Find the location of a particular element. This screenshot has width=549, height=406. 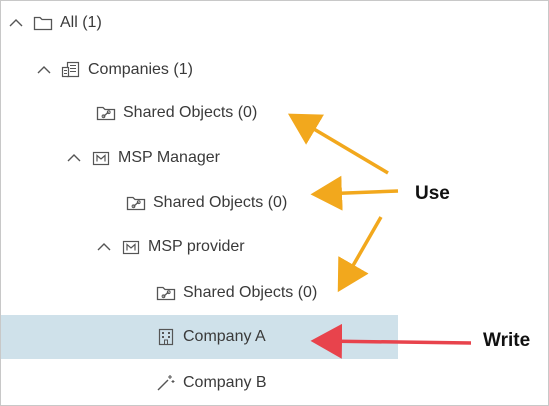

use-callout: Use is located at coordinates (432, 193).